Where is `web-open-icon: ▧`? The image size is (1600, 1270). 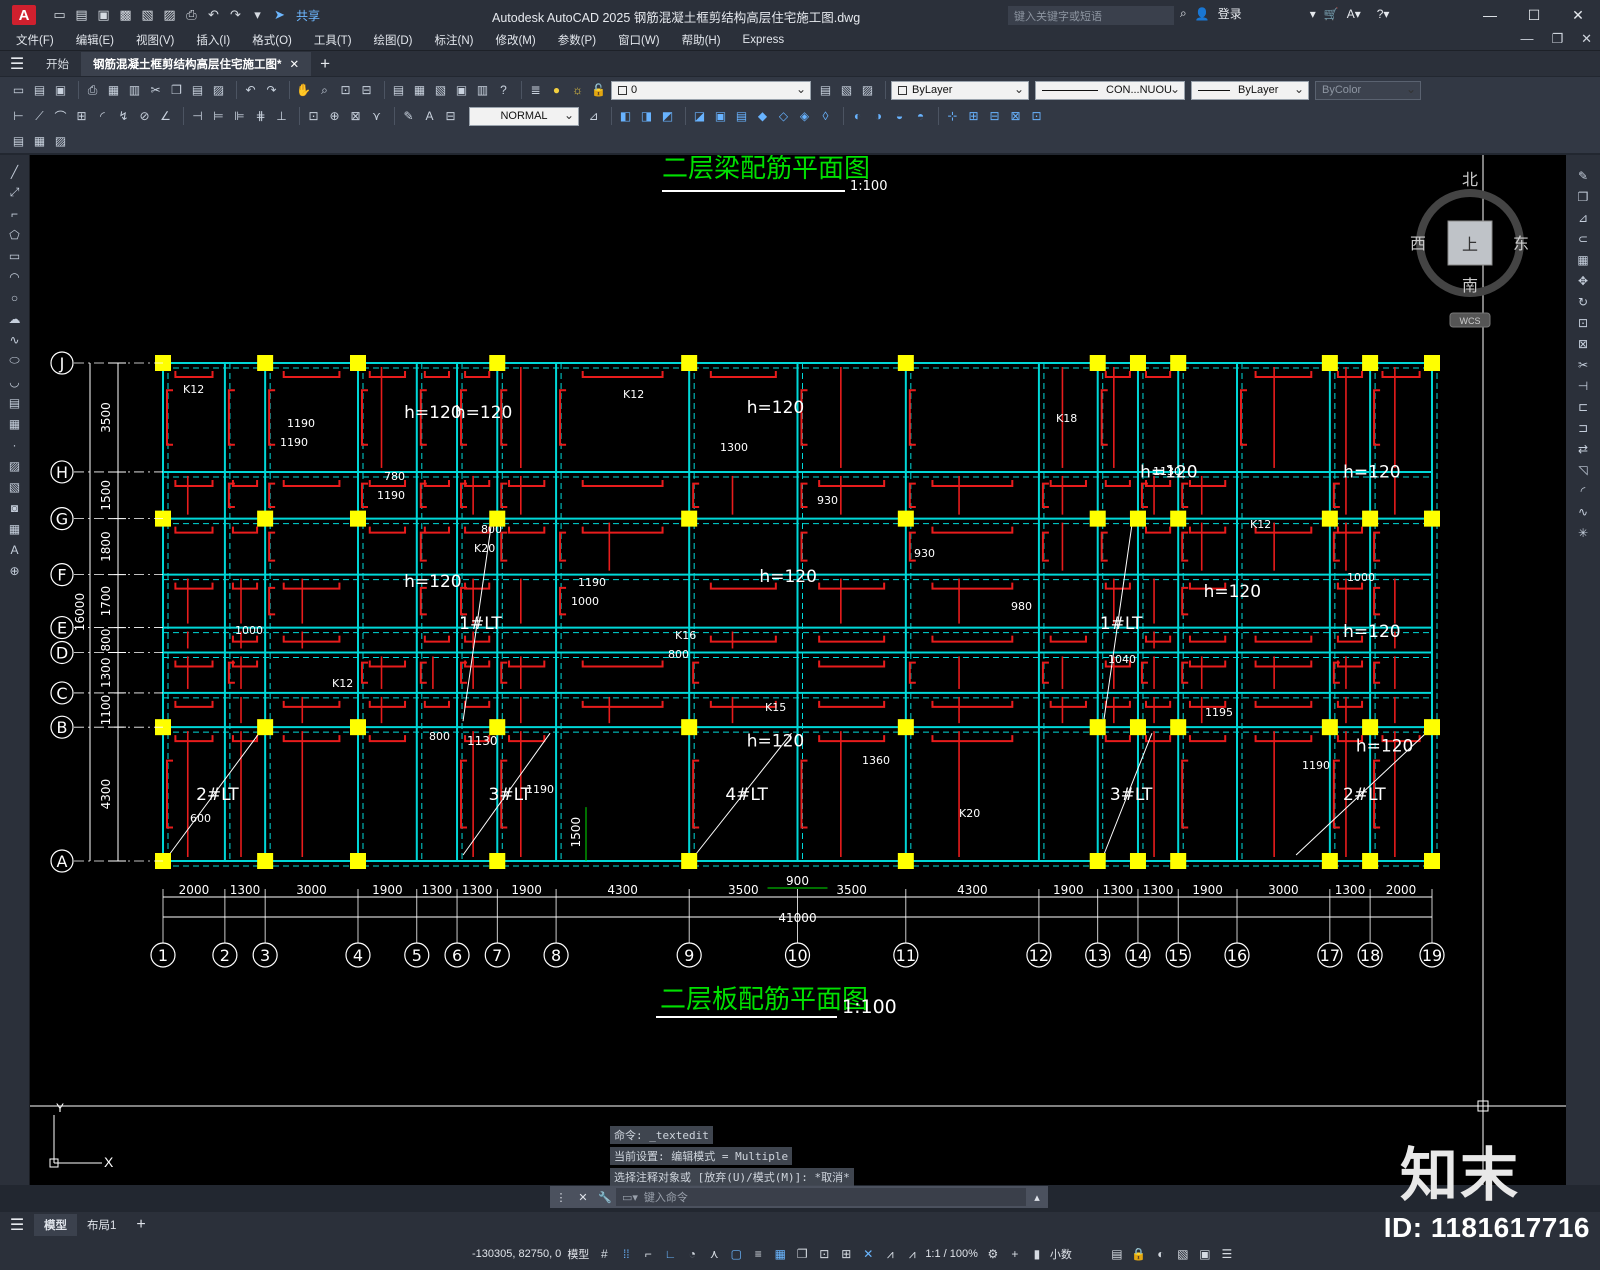 web-open-icon: ▧ is located at coordinates (147, 15).